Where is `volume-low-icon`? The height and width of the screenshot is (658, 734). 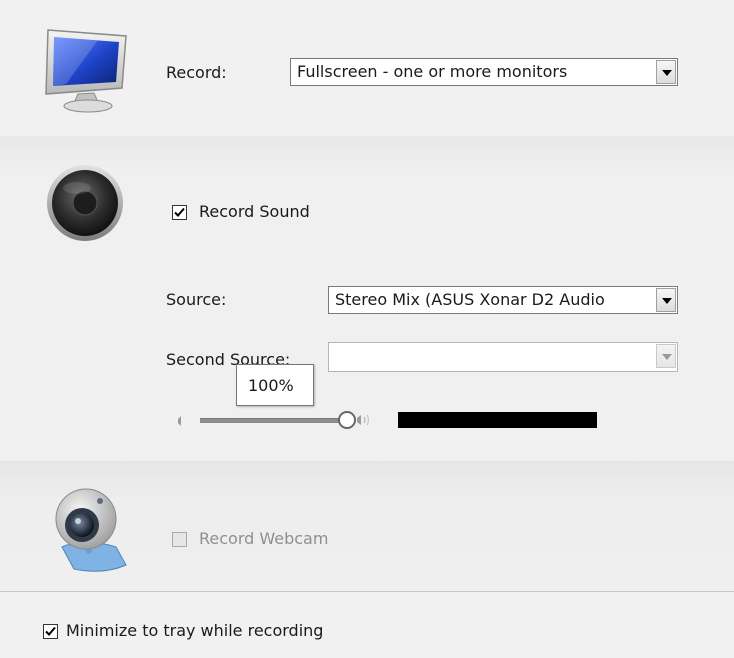
volume-low-icon is located at coordinates (181, 420).